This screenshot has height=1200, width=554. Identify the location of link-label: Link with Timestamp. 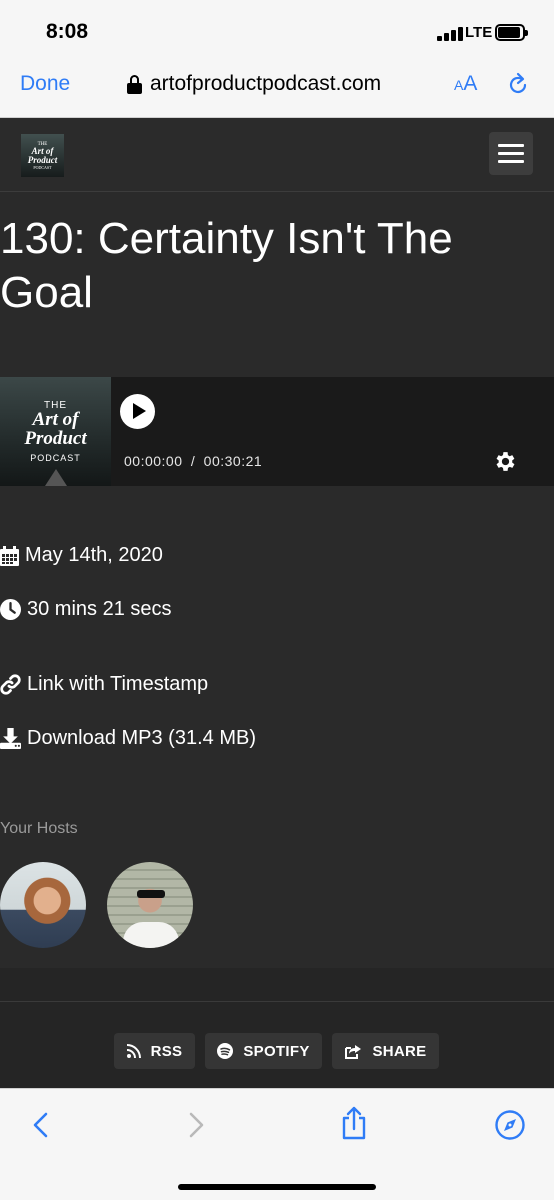
(118, 684).